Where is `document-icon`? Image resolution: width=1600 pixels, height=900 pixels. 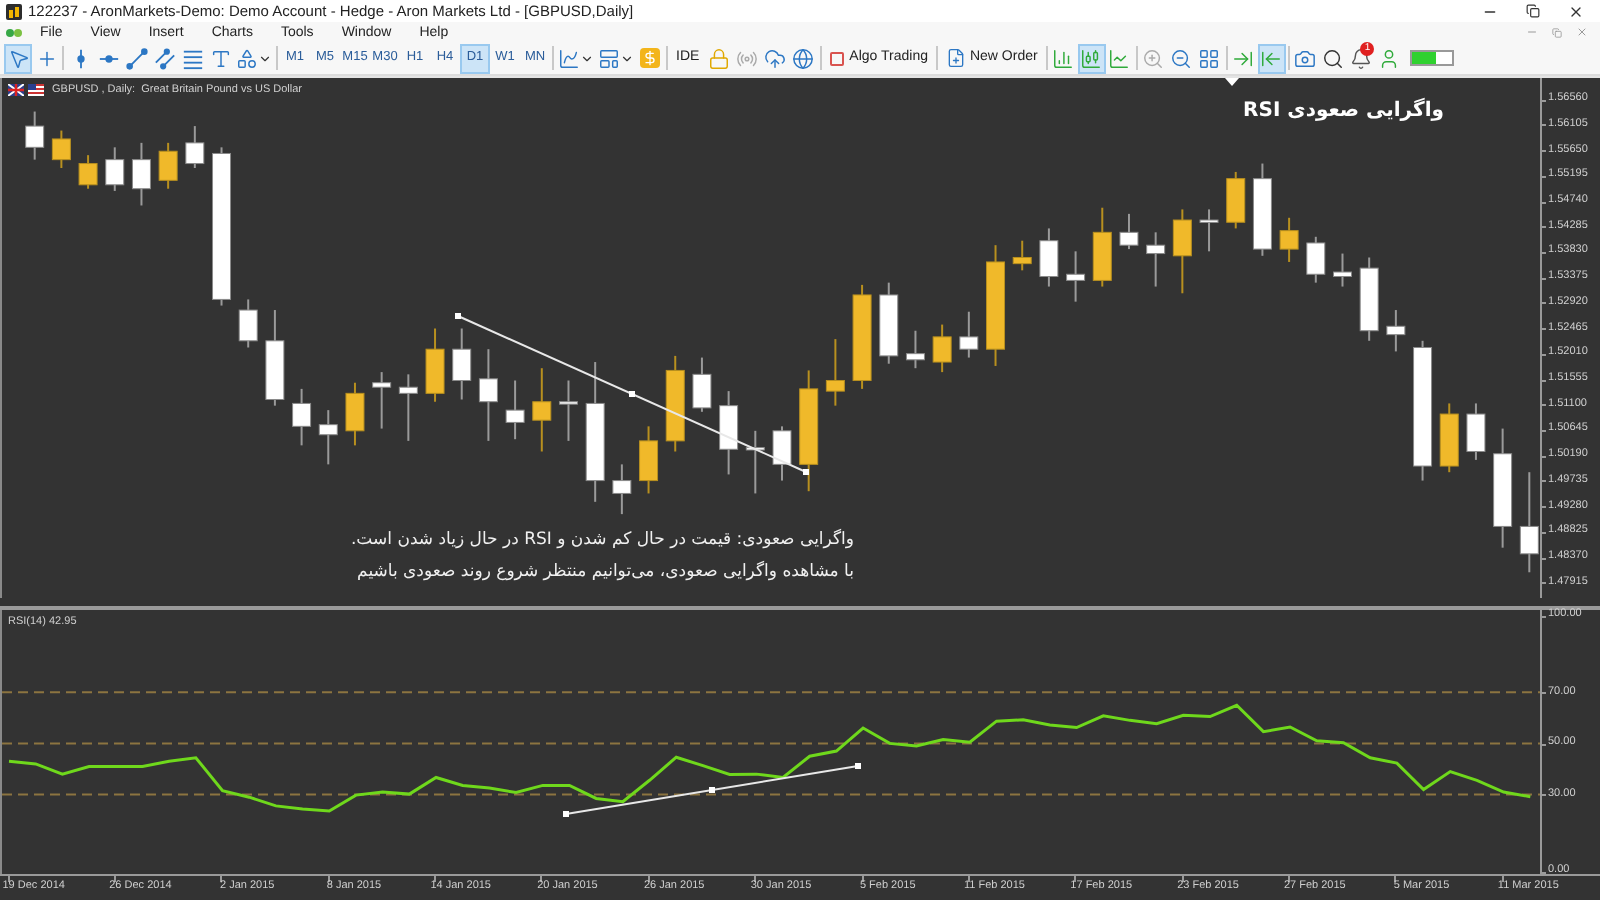 document-icon is located at coordinates (955, 58).